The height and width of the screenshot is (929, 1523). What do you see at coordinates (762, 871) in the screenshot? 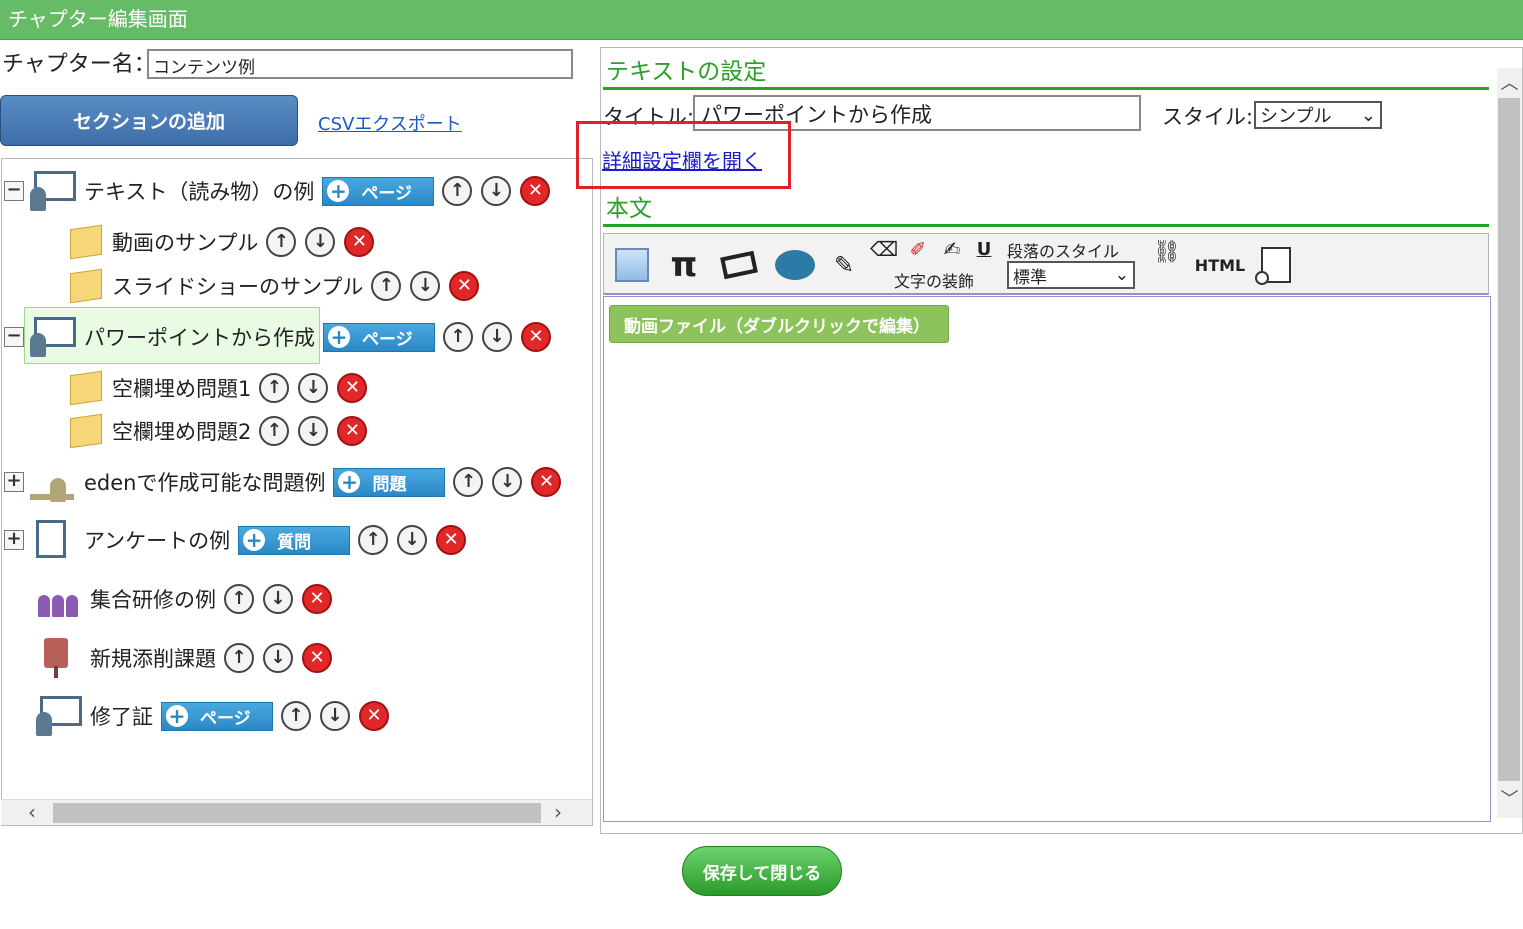
I see `save-and-close-button: 保存して閉じる` at bounding box center [762, 871].